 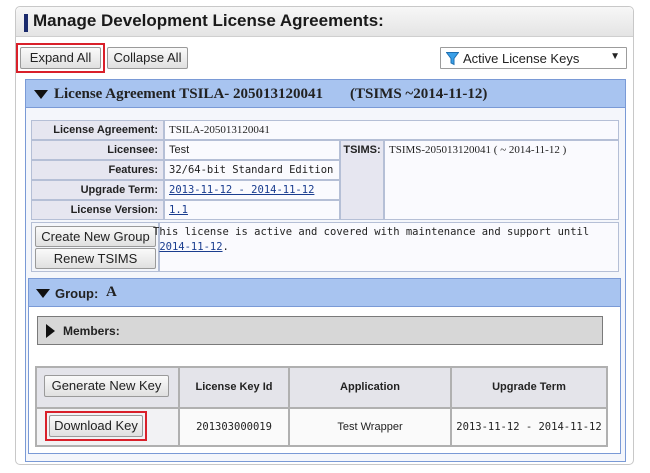 What do you see at coordinates (97, 130) in the screenshot?
I see `agreement-label: License Agreement:` at bounding box center [97, 130].